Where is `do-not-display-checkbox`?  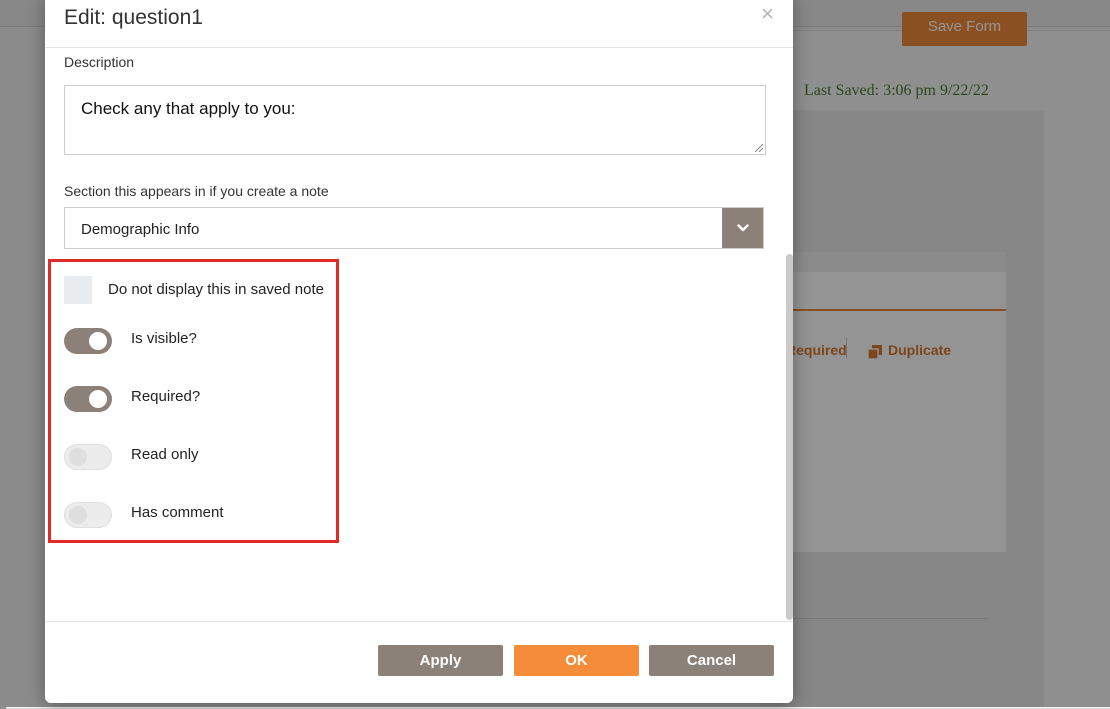 do-not-display-checkbox is located at coordinates (78, 290).